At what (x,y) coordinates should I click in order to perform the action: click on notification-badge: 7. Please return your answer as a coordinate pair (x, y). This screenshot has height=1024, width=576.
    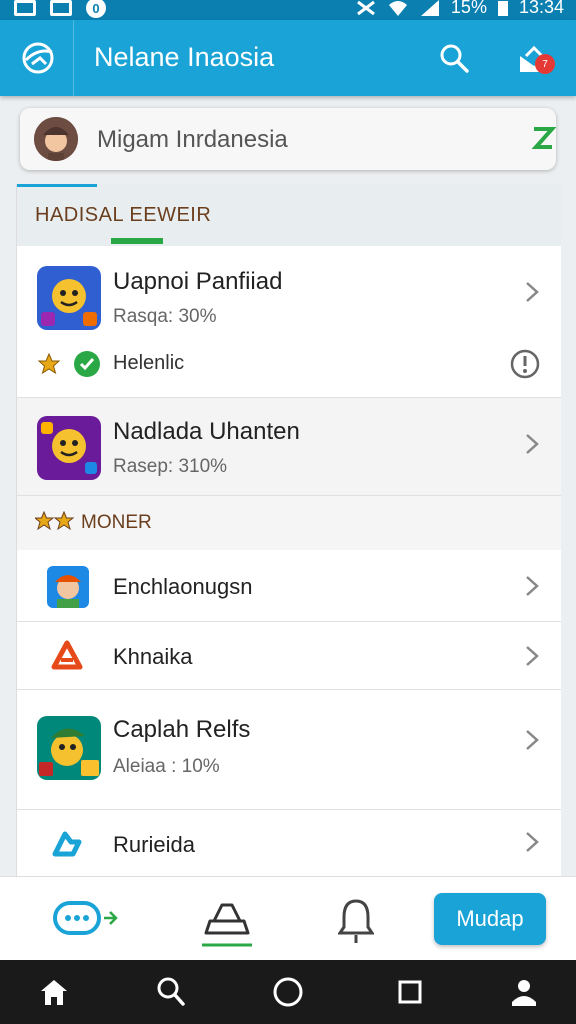
    Looking at the image, I should click on (545, 64).